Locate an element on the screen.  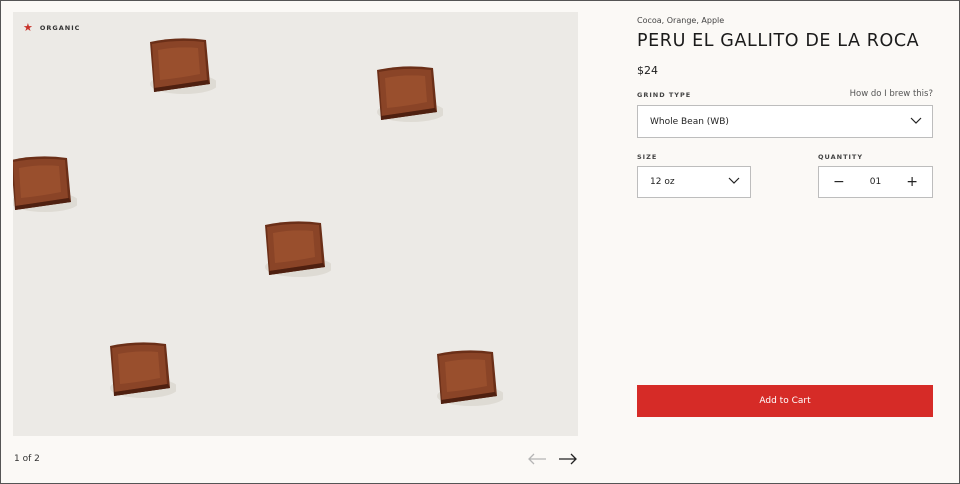
size-label: SIZE is located at coordinates (647, 157).